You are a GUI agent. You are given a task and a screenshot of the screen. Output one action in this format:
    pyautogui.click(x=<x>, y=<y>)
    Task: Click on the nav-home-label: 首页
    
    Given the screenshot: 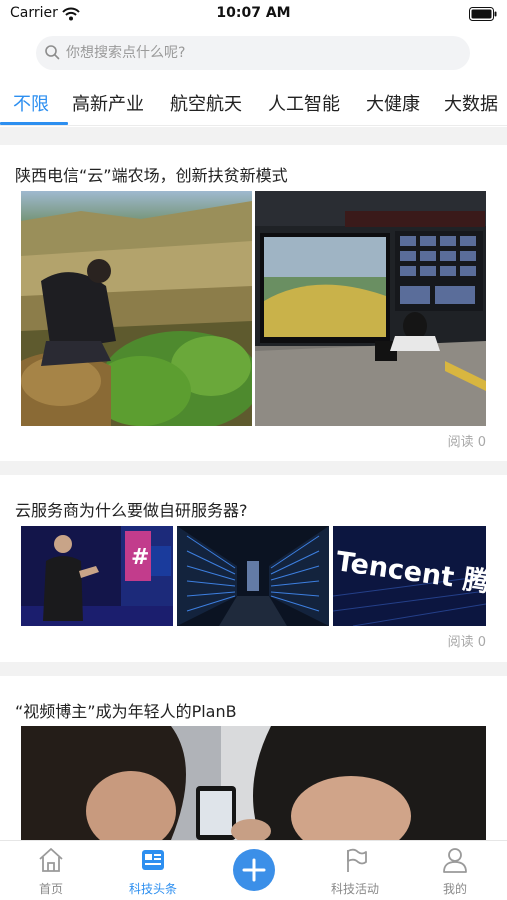 What is the action you would take?
    pyautogui.click(x=50, y=889)
    